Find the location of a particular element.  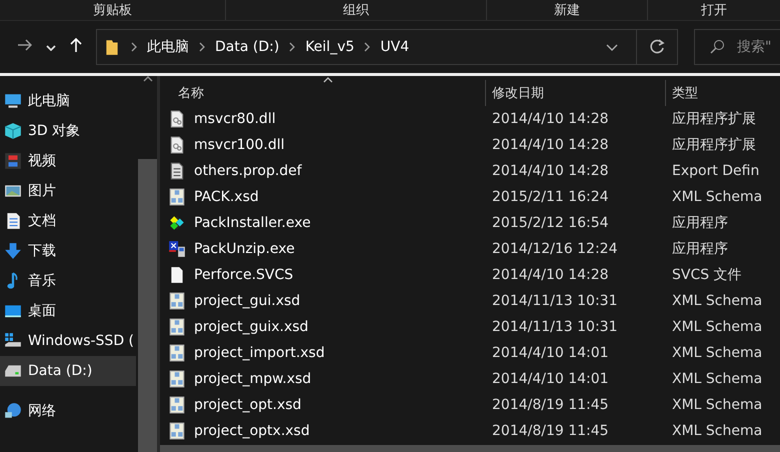

file-name: msvcr100.dll is located at coordinates (239, 145).